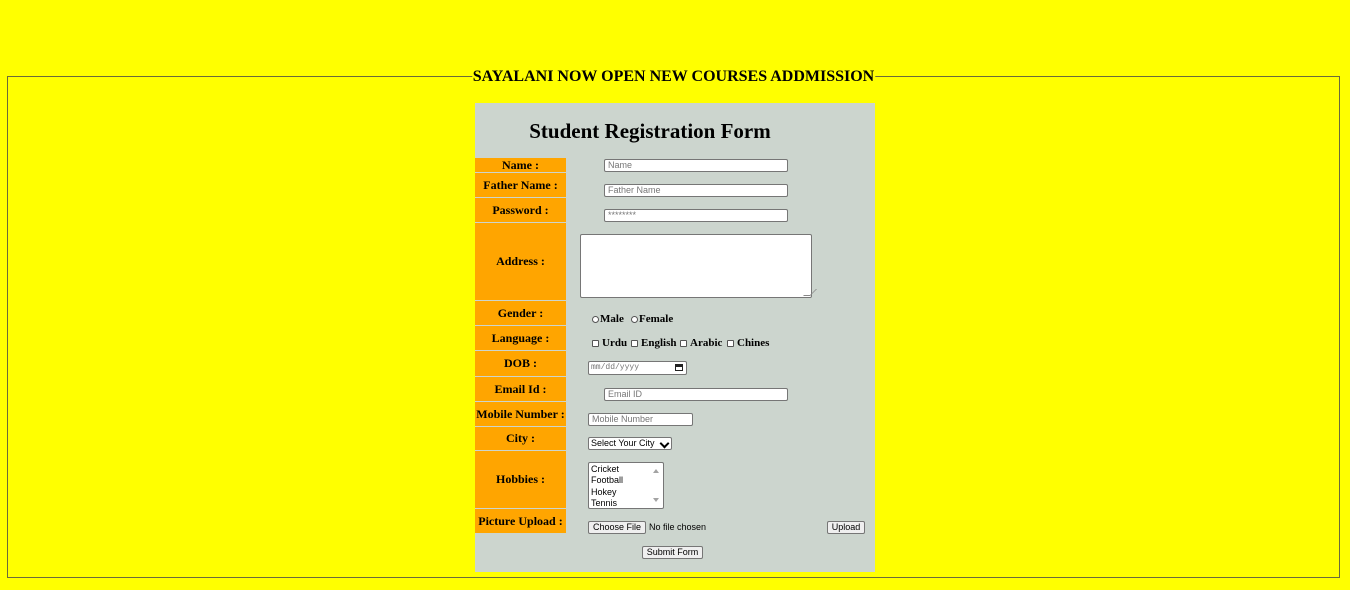  What do you see at coordinates (659, 343) in the screenshot?
I see `language-english-label: English` at bounding box center [659, 343].